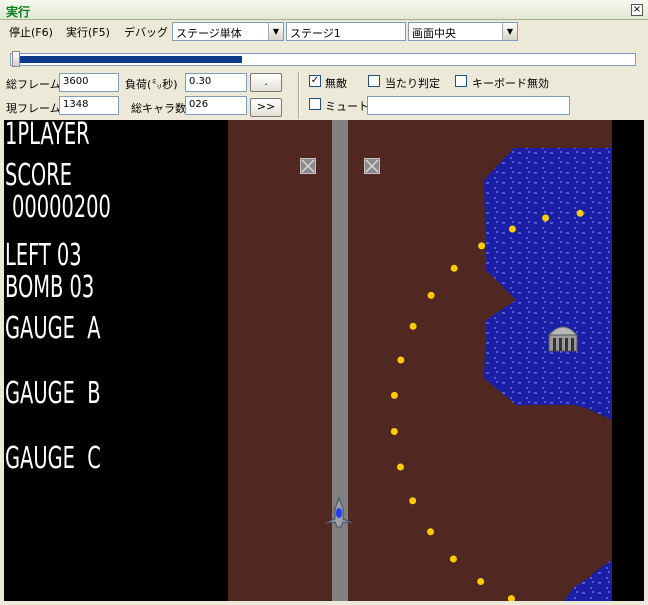 The width and height of the screenshot is (648, 605). I want to click on total-frames-field: 3600, so click(89, 82).